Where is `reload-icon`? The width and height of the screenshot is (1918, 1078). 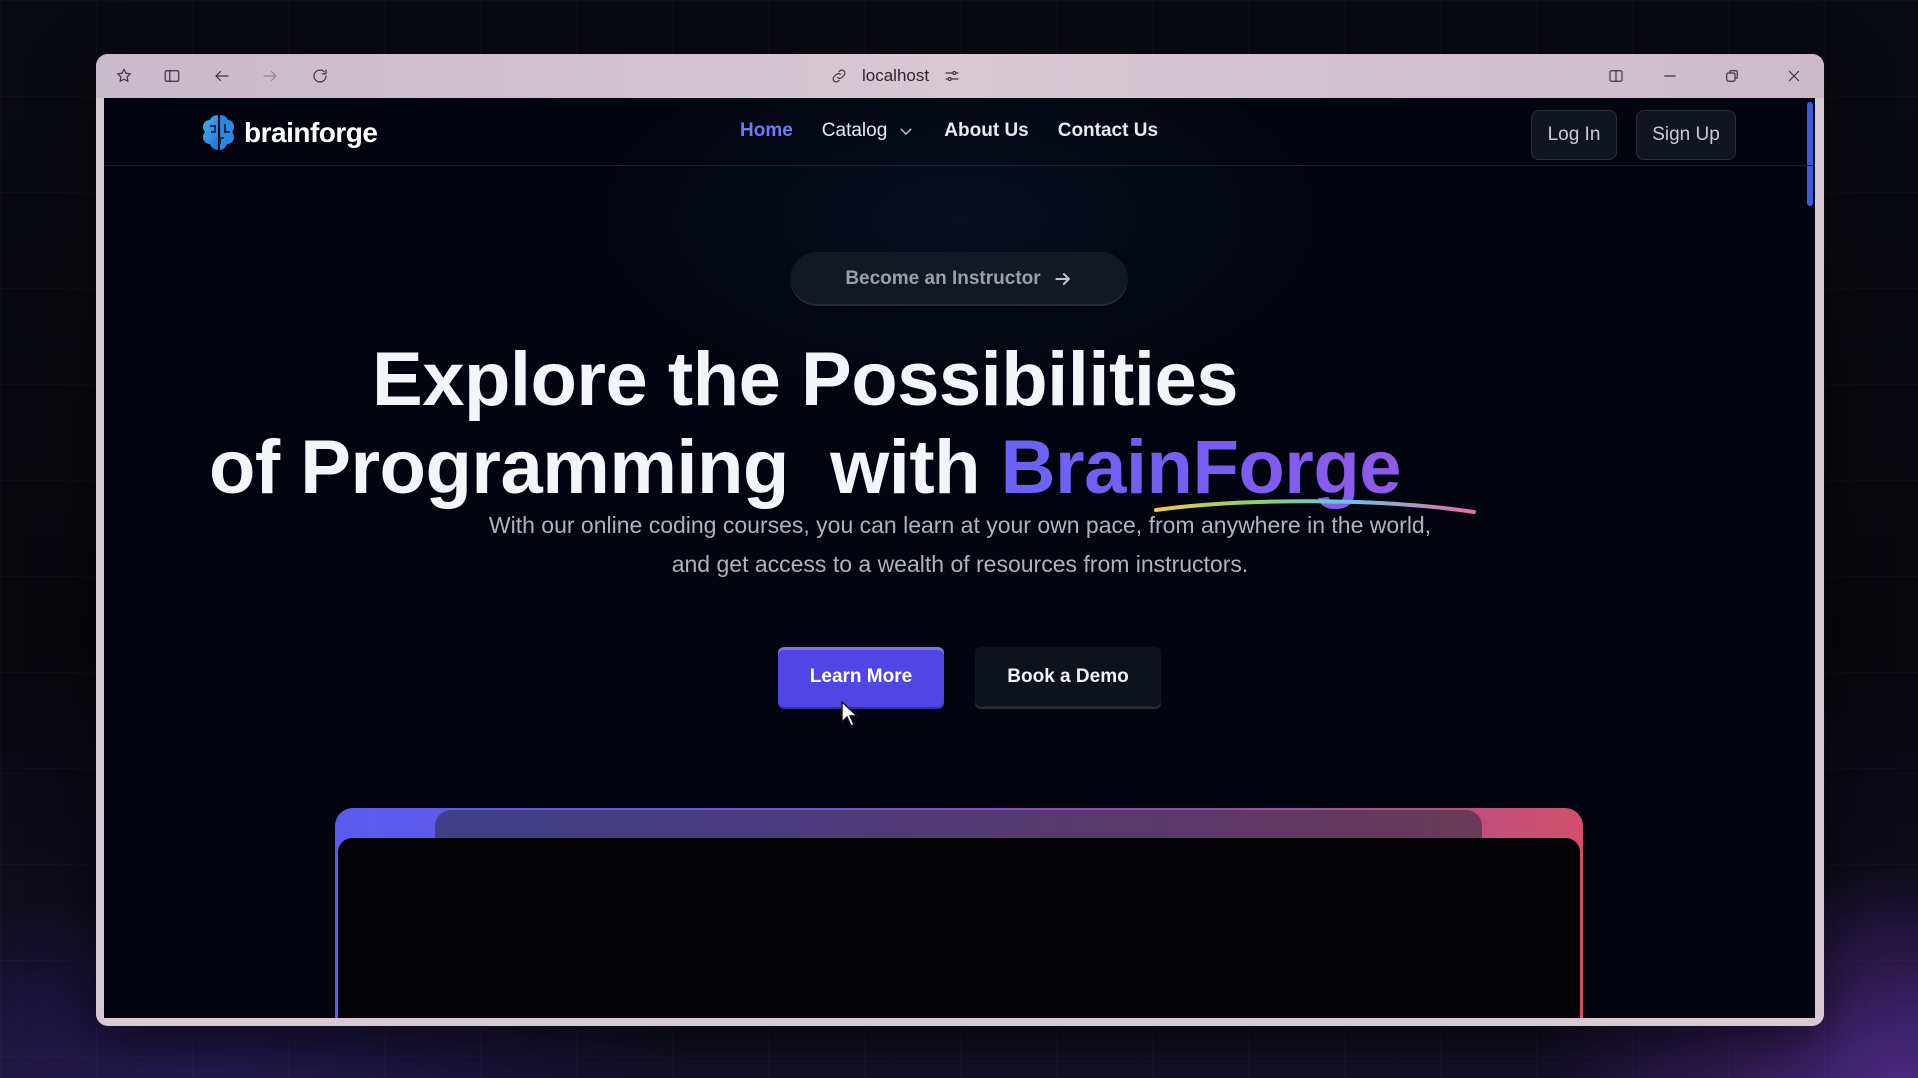 reload-icon is located at coordinates (320, 76).